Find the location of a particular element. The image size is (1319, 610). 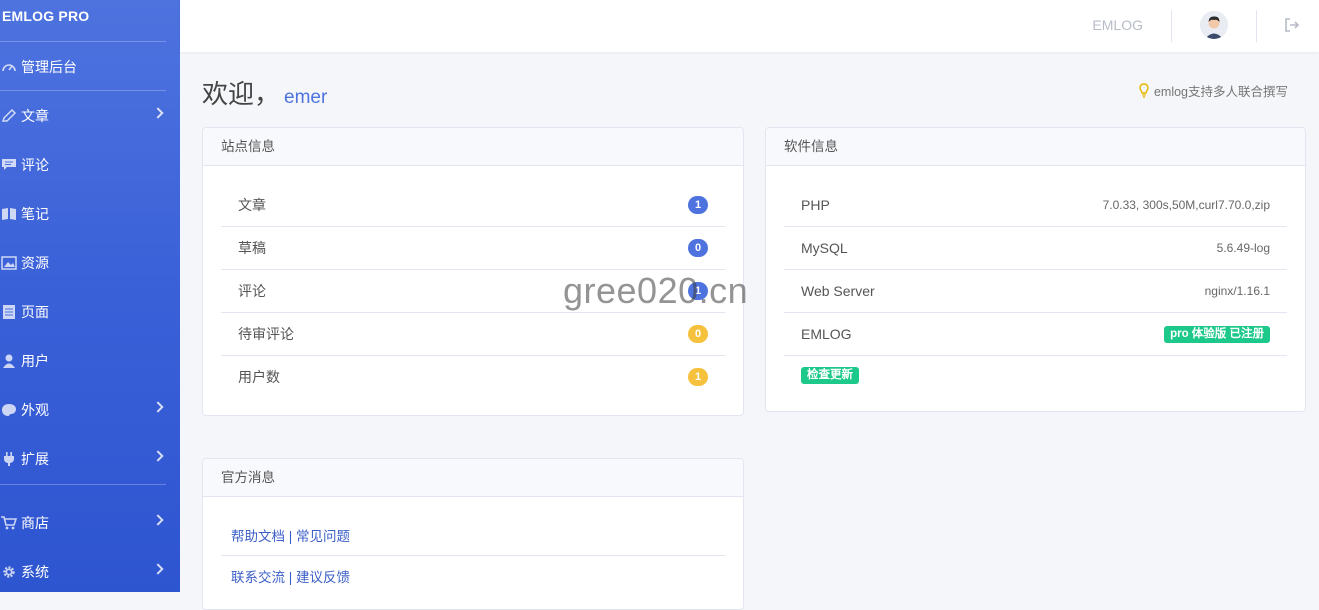

tip-text: emlog支持多人联合撰写 is located at coordinates (1220, 92).